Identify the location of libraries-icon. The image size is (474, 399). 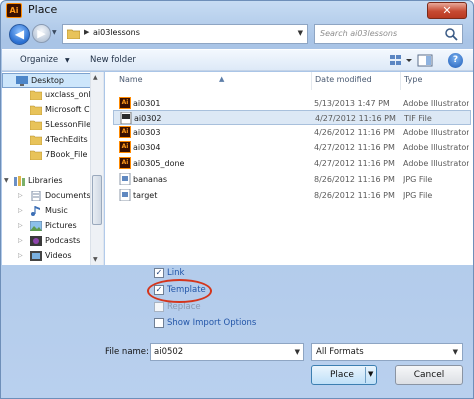
(19, 181).